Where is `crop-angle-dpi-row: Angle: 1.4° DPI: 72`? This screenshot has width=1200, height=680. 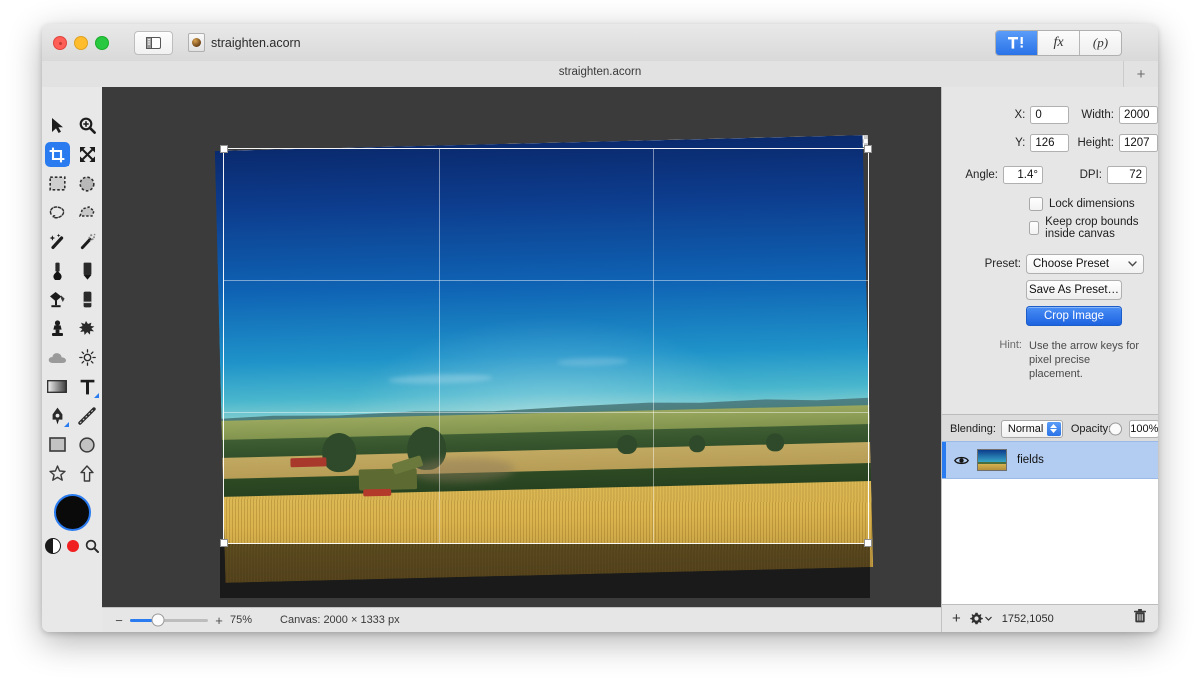 crop-angle-dpi-row: Angle: 1.4° DPI: 72 is located at coordinates (1050, 174).